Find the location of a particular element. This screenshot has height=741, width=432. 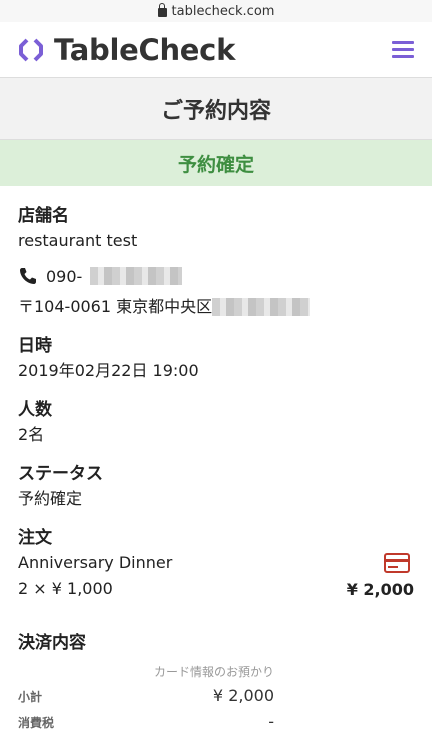

status-banner: 予約確定 is located at coordinates (216, 163).